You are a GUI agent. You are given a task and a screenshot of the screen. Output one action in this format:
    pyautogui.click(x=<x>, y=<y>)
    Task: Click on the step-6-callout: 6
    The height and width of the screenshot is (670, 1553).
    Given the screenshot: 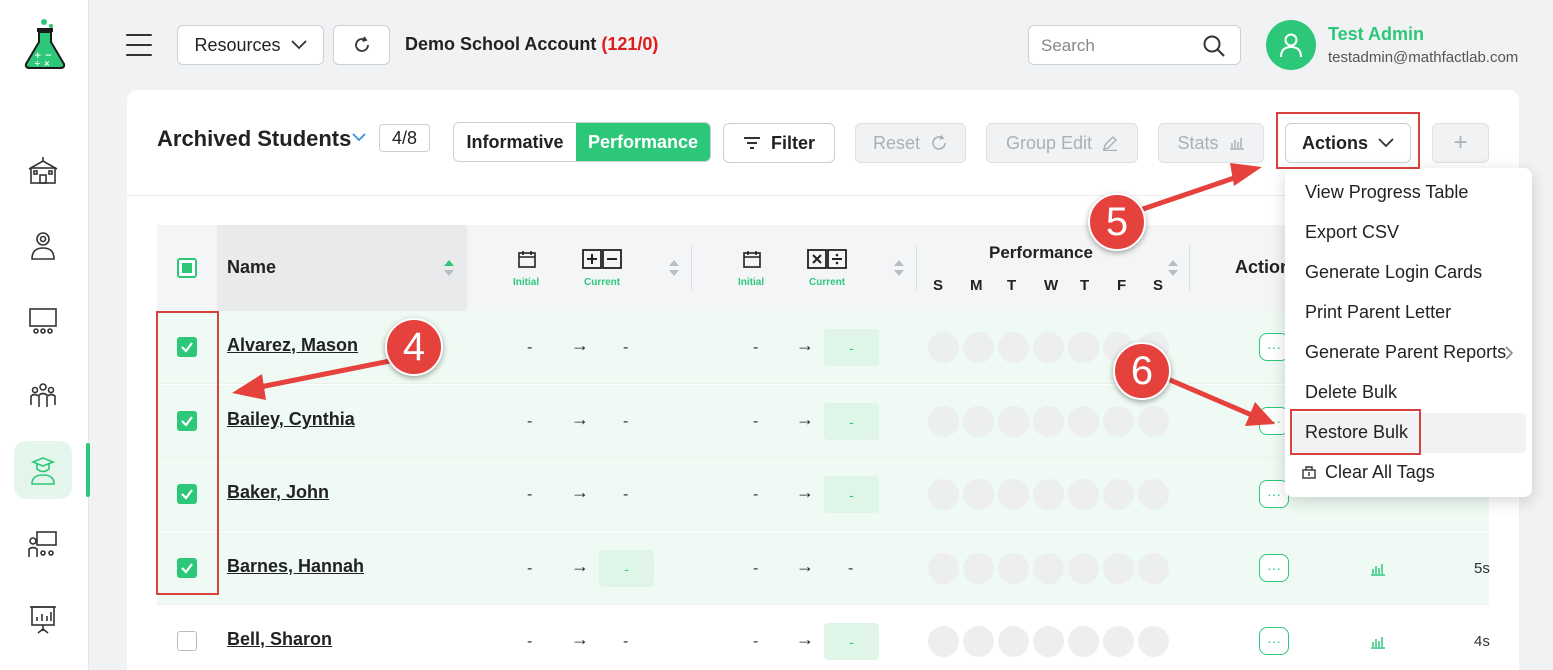 What is the action you would take?
    pyautogui.click(x=1142, y=371)
    